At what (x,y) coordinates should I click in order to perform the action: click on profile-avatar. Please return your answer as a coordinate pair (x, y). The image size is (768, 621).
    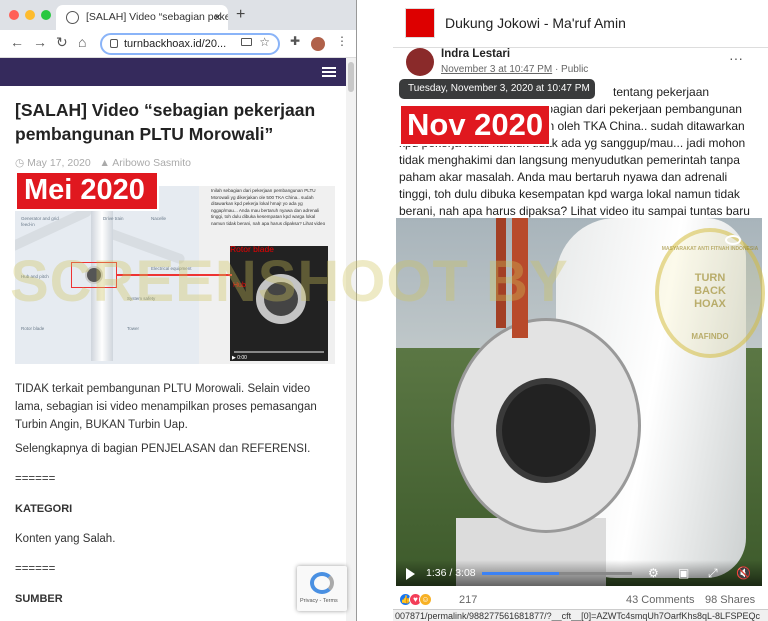
    Looking at the image, I should click on (318, 44).